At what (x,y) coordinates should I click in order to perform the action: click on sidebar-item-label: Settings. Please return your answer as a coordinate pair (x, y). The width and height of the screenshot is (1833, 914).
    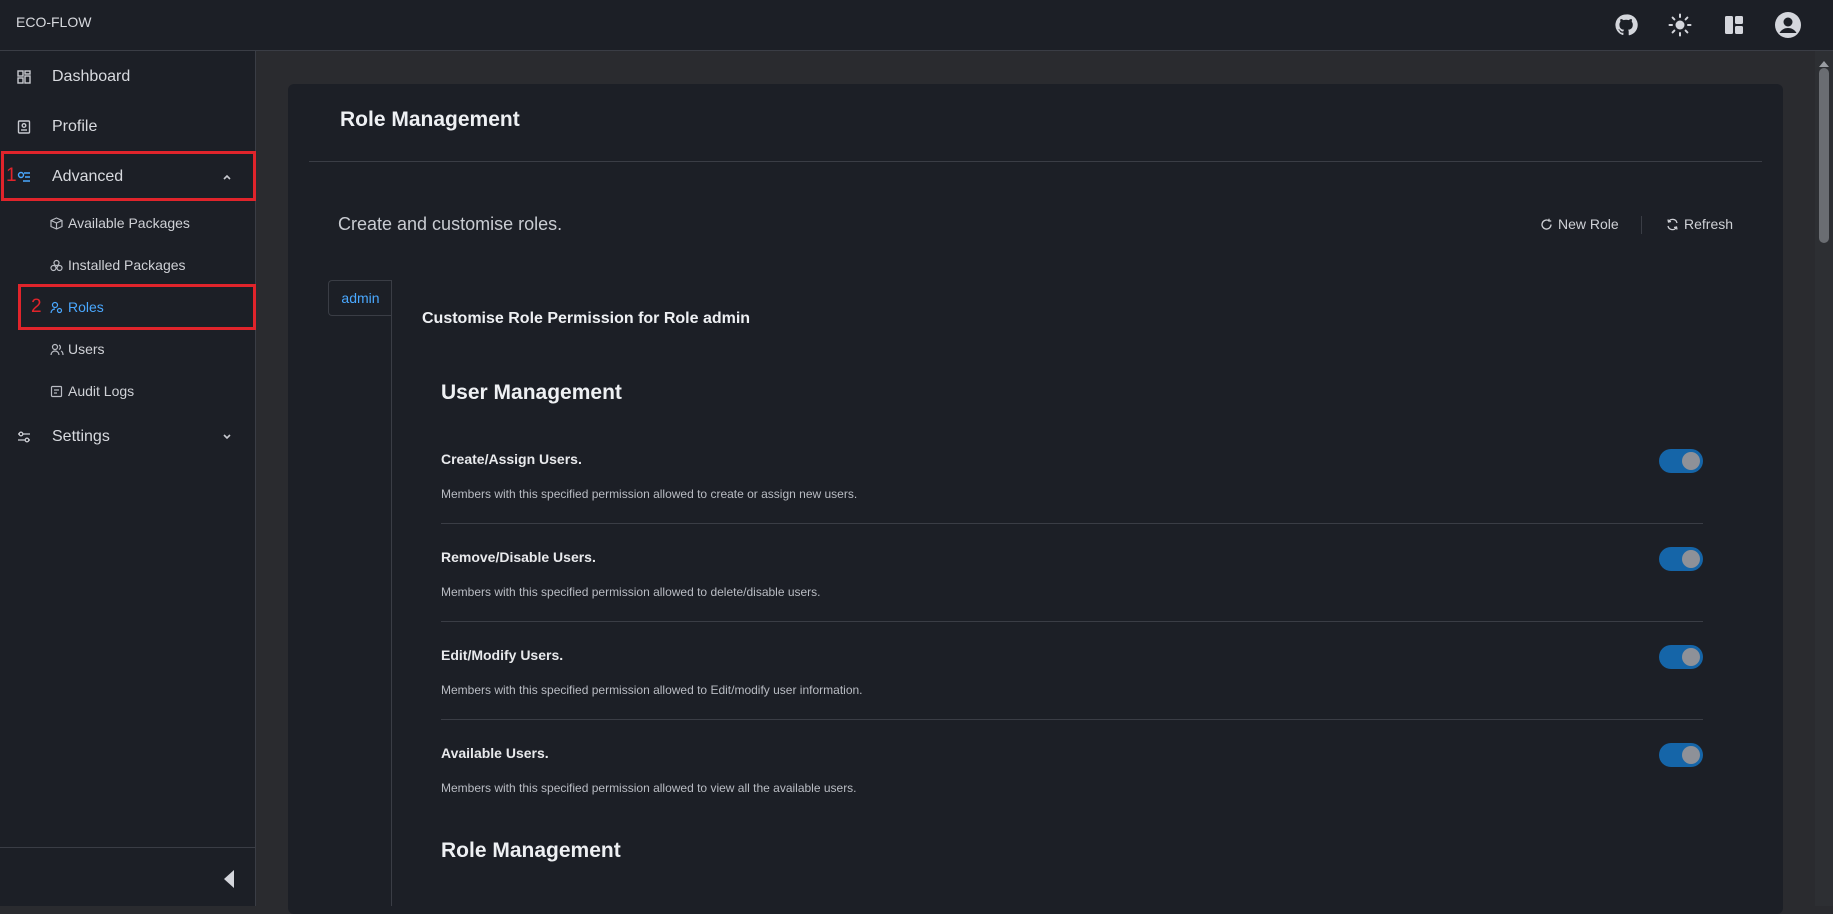
    Looking at the image, I should click on (81, 436).